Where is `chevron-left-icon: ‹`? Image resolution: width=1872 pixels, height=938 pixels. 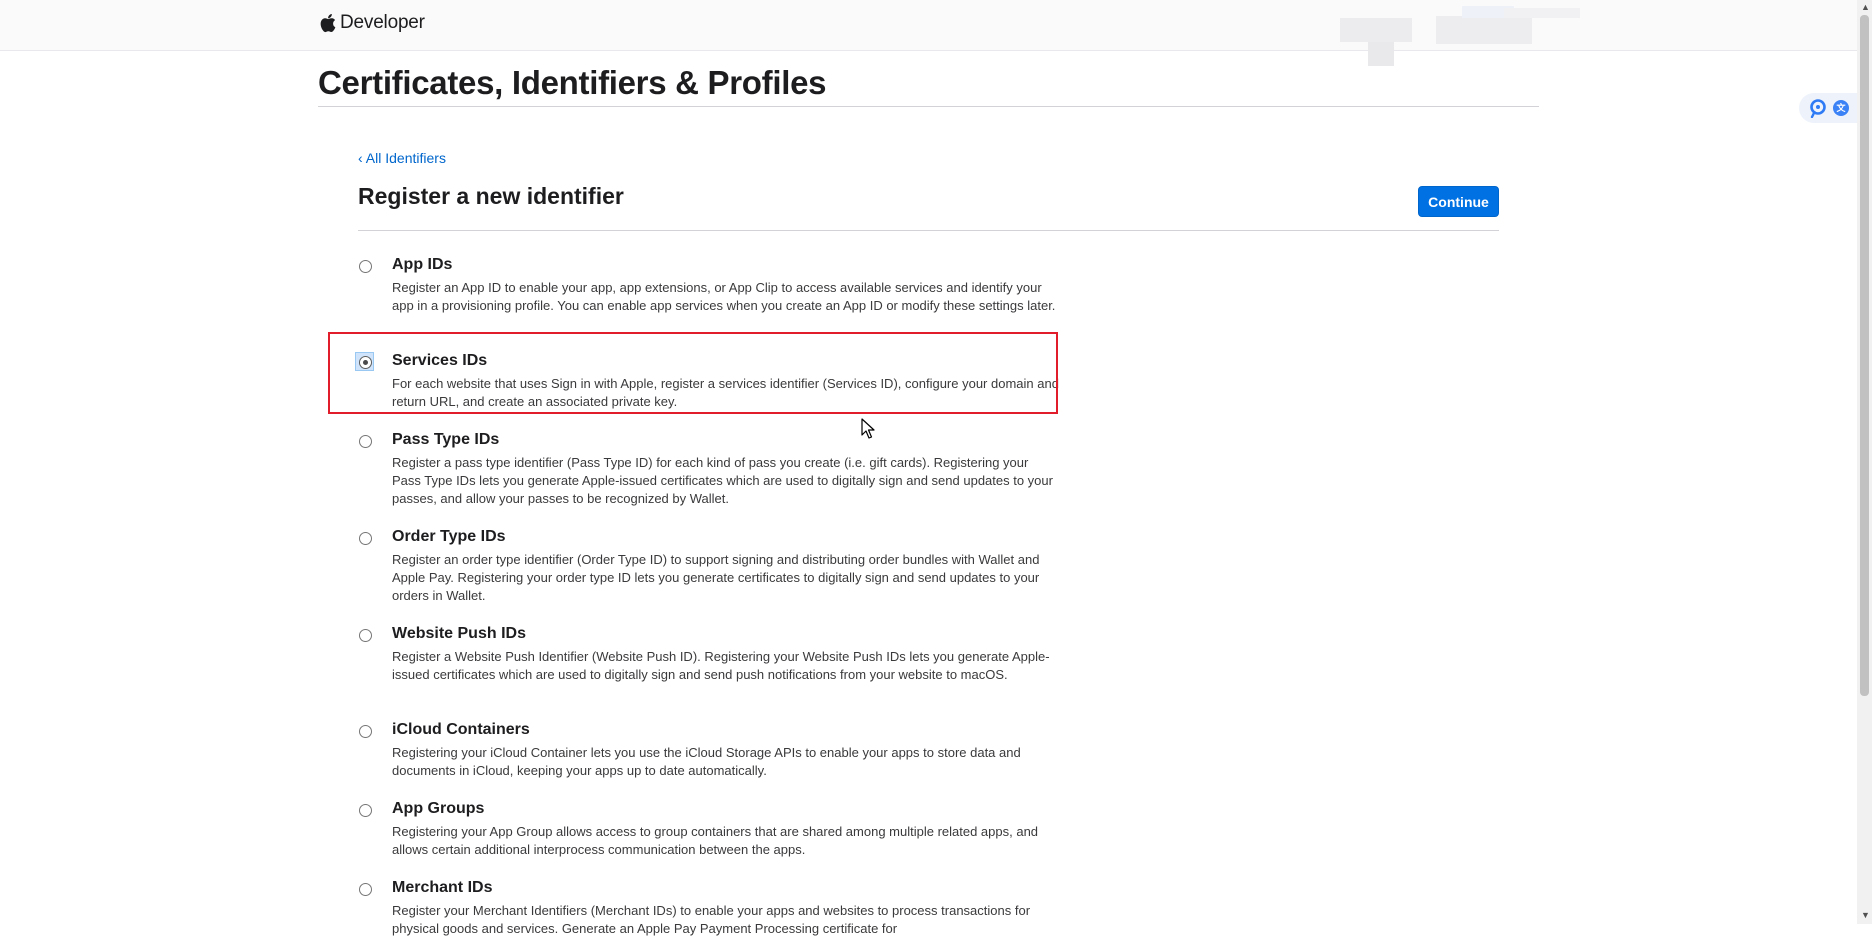 chevron-left-icon: ‹ is located at coordinates (360, 158).